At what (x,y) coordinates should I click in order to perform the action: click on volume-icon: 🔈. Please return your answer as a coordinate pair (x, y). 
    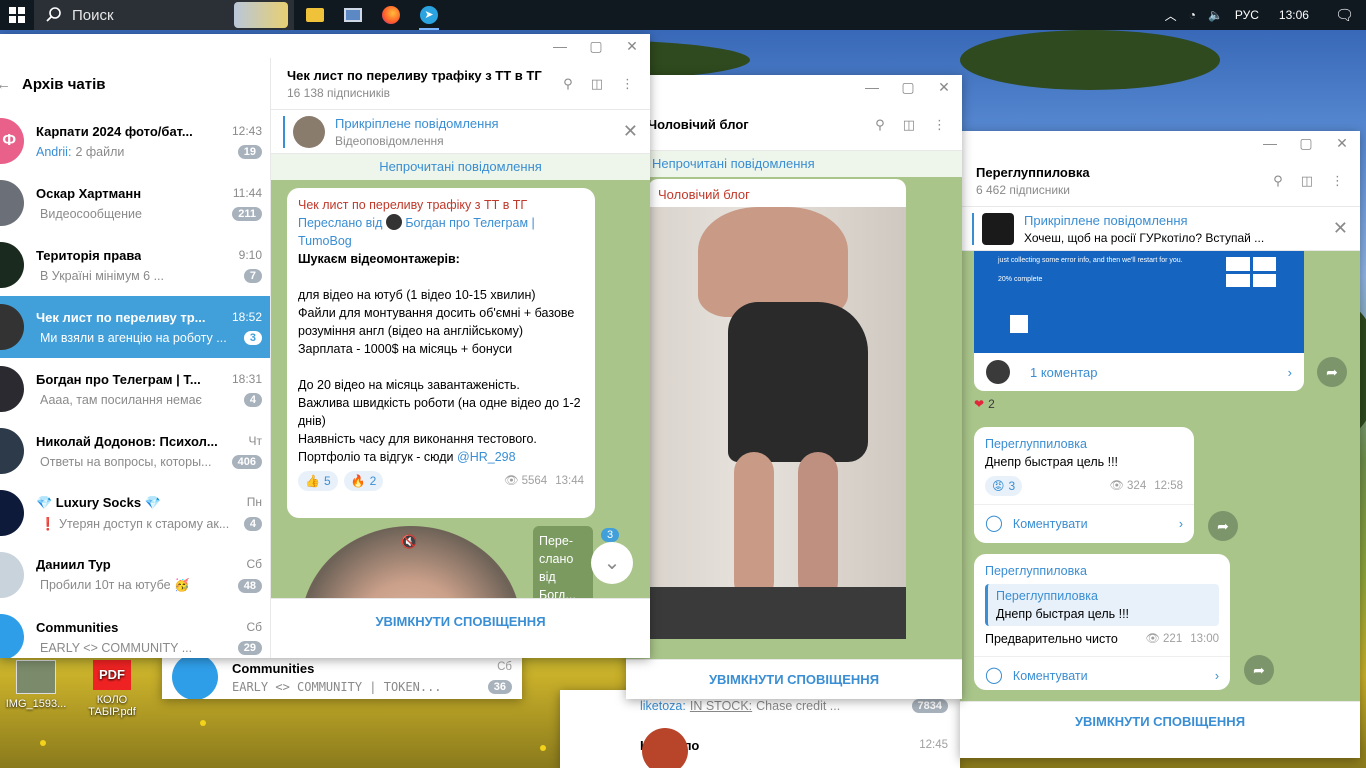
    Looking at the image, I should click on (1215, 15).